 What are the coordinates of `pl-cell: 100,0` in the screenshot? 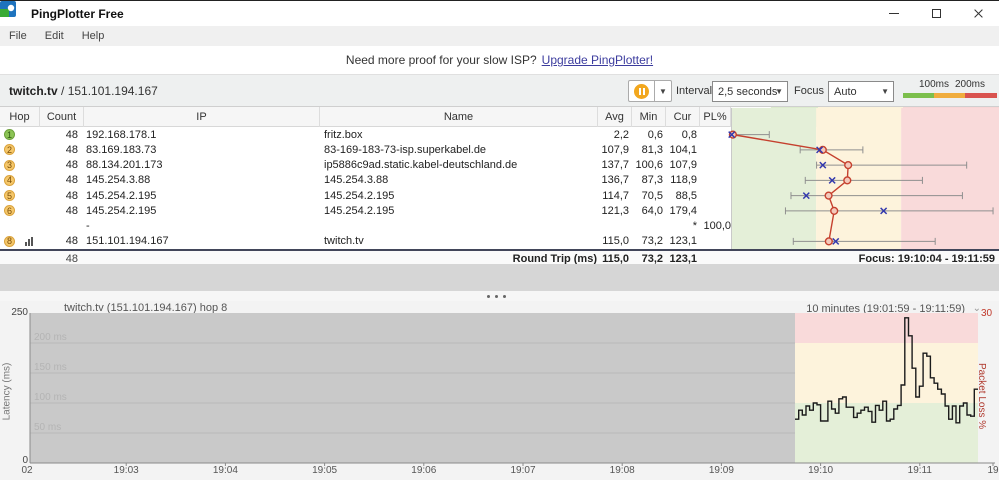 It's located at (717, 226).